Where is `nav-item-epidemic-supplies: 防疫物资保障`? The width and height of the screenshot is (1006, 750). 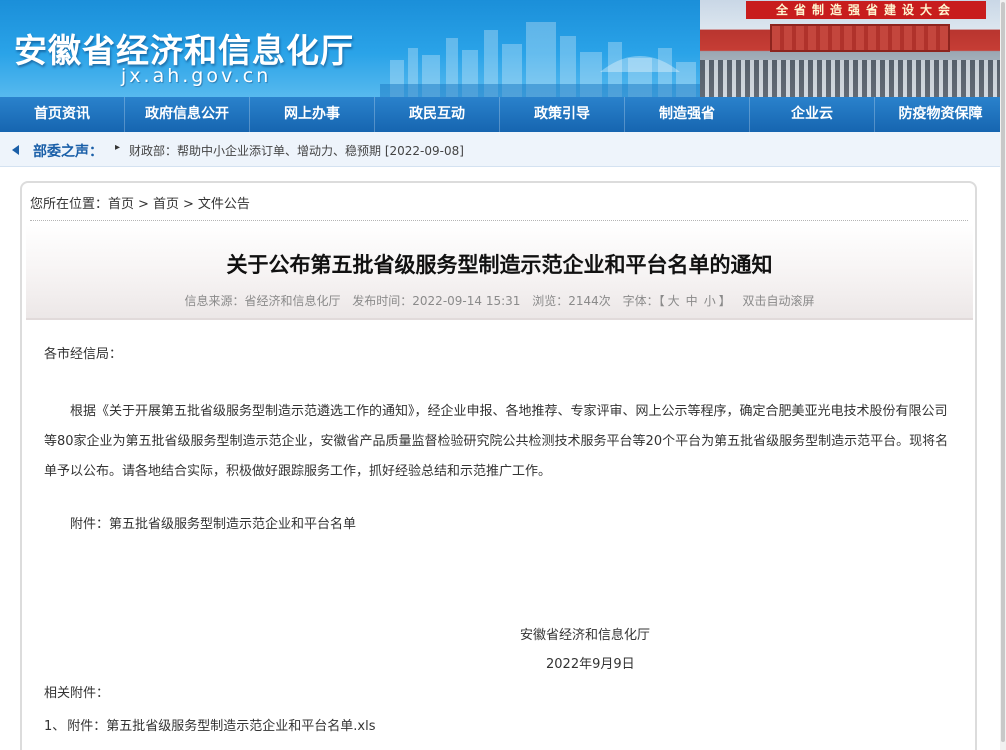 nav-item-epidemic-supplies: 防疫物资保障 is located at coordinates (940, 114).